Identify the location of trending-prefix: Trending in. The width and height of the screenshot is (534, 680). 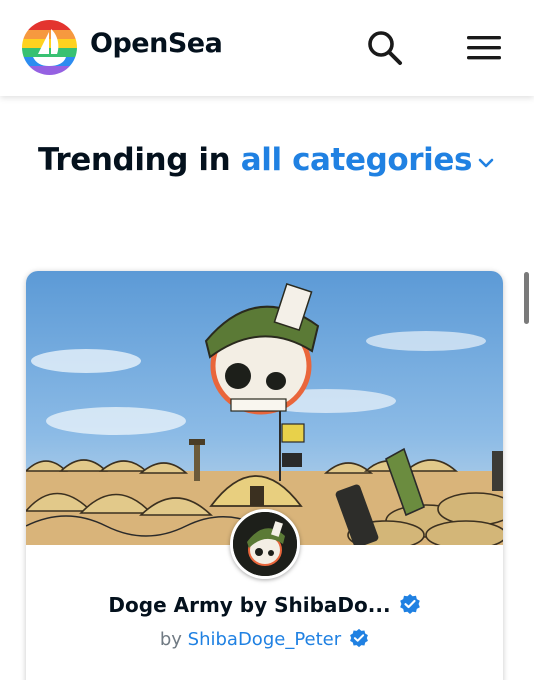
(134, 160).